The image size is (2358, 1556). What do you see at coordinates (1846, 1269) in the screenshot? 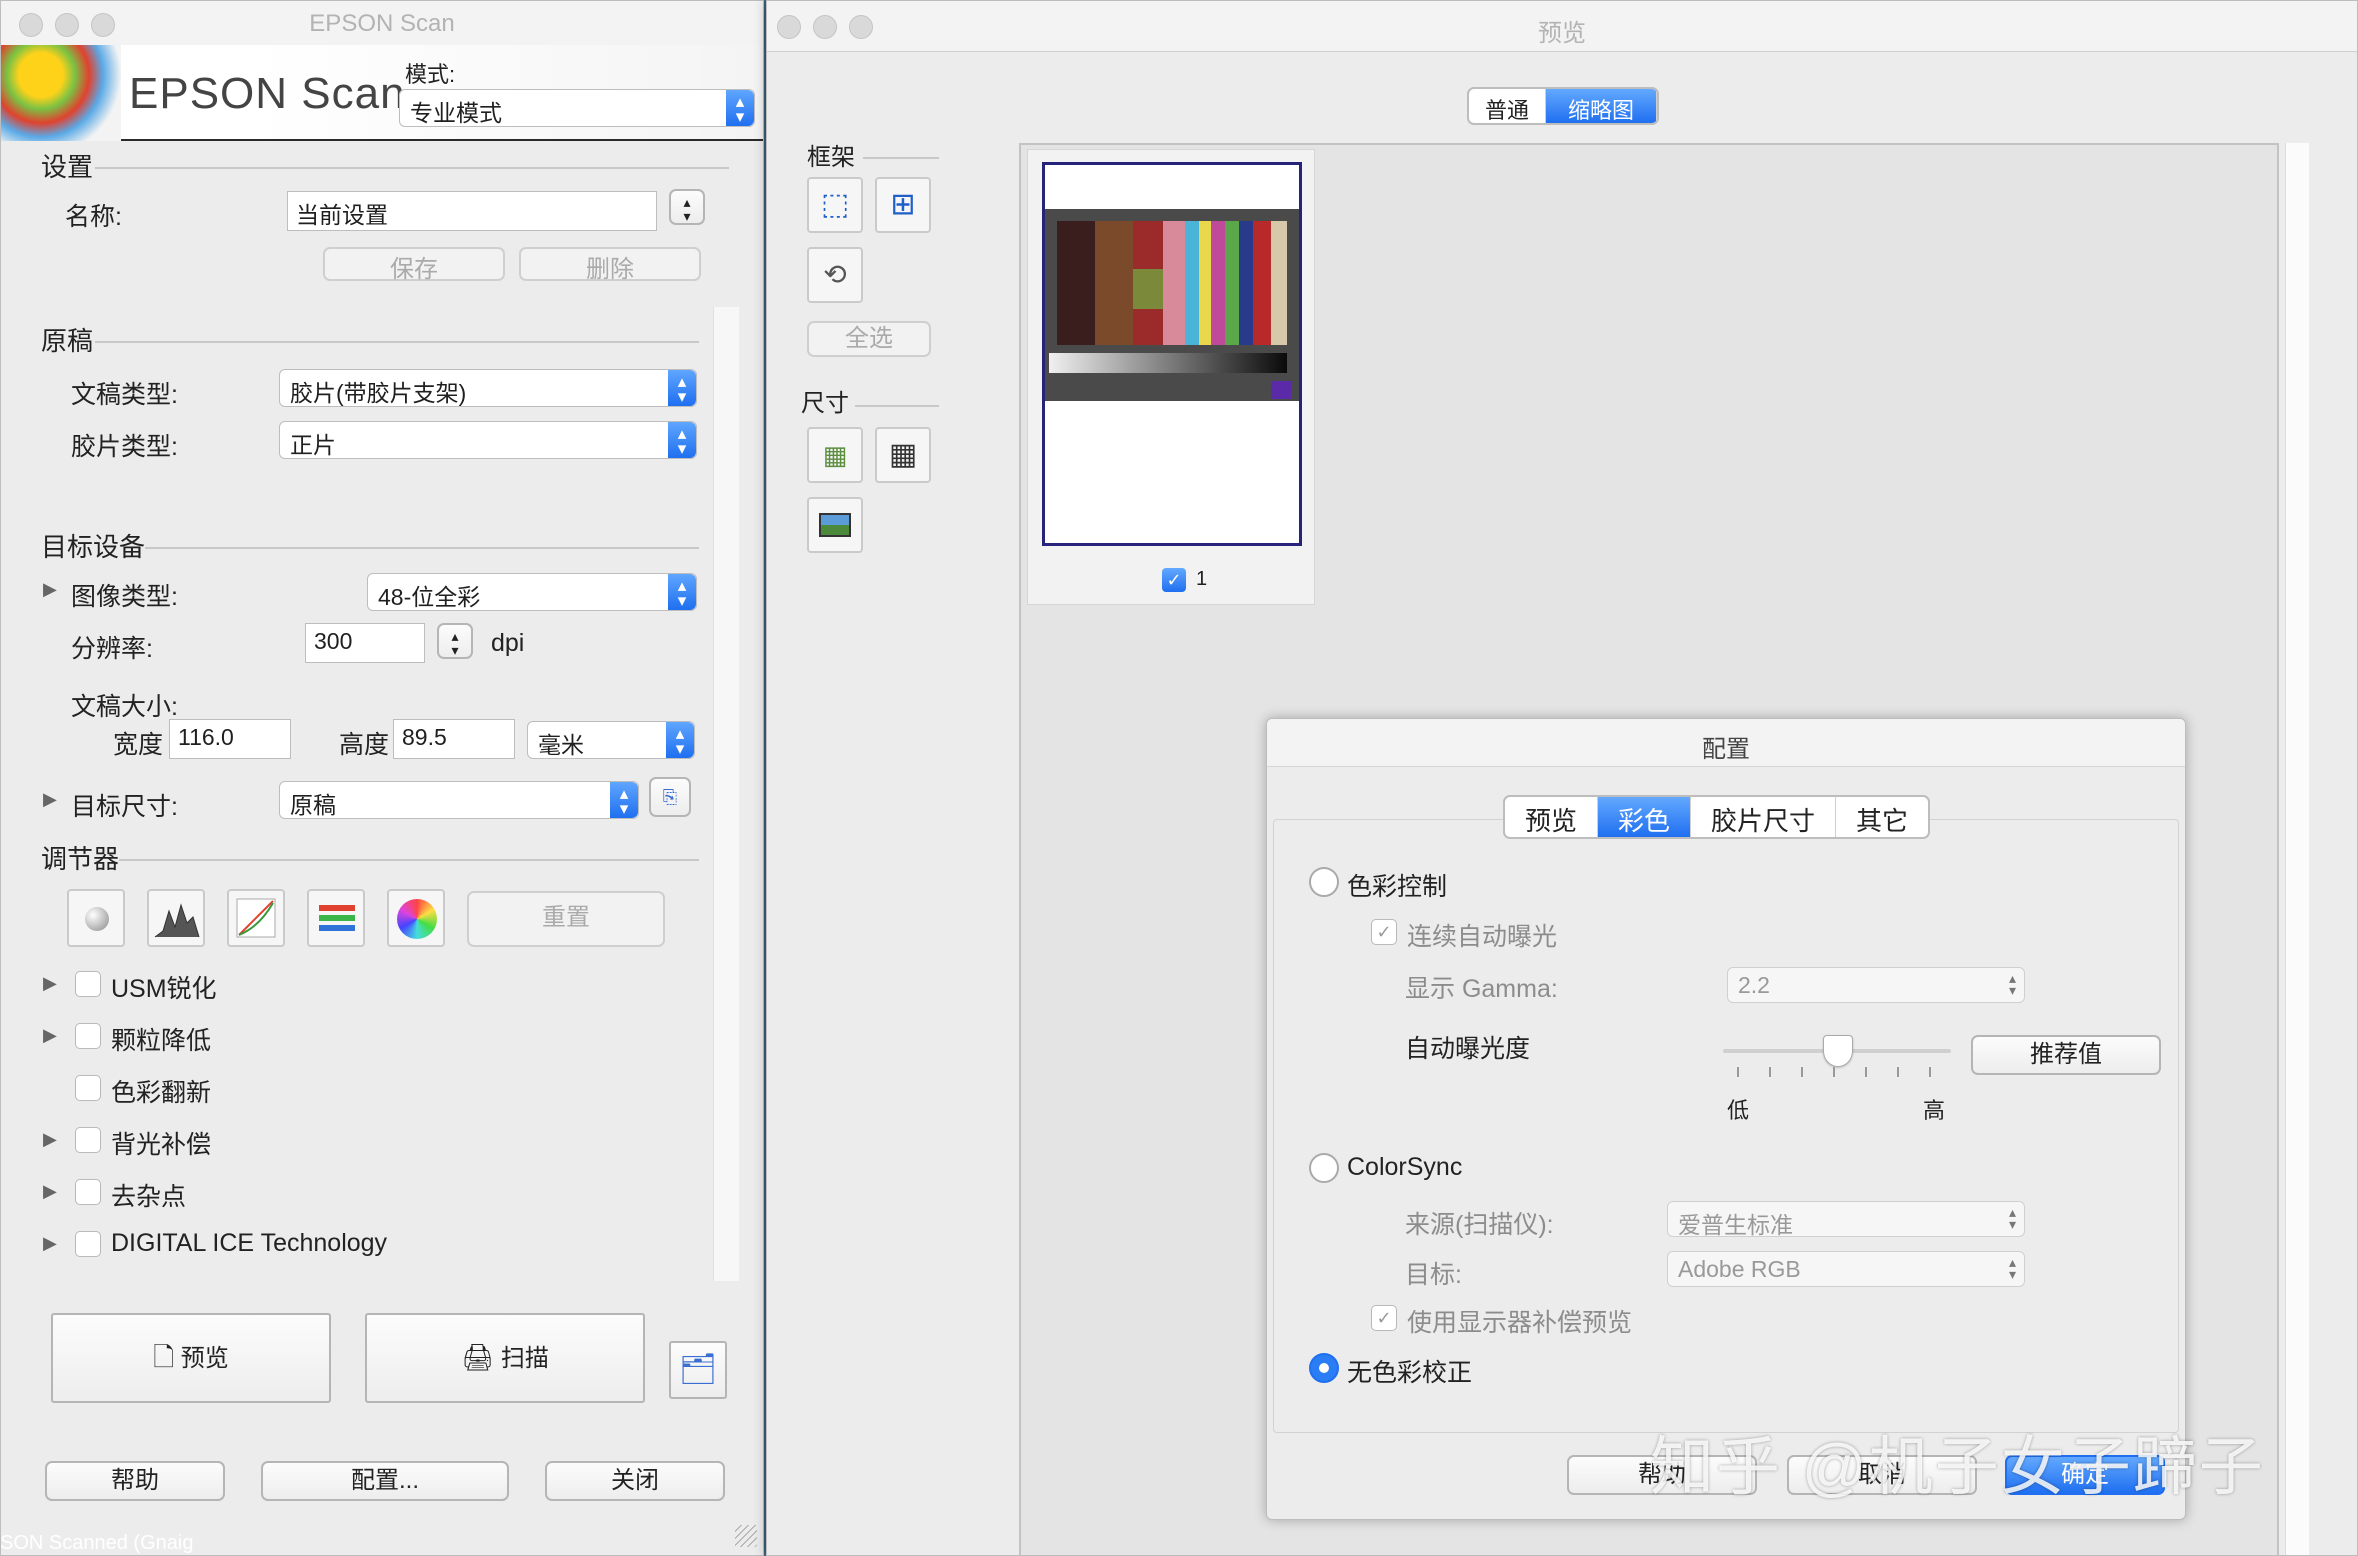
I see `target-select: Adobe RGB ▴ ▾` at bounding box center [1846, 1269].